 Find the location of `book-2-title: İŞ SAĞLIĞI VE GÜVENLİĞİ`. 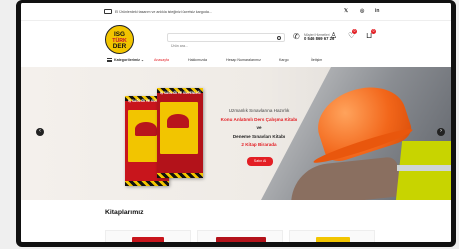

book-2-title: İŞ SAĞLIĞI VE GÜVENLİĞİ is located at coordinates (180, 93).